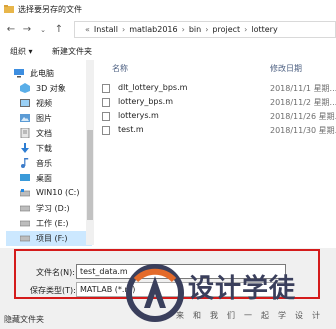  Describe the element at coordinates (90, 175) in the screenshot. I see `scrollbar-thumb` at that location.